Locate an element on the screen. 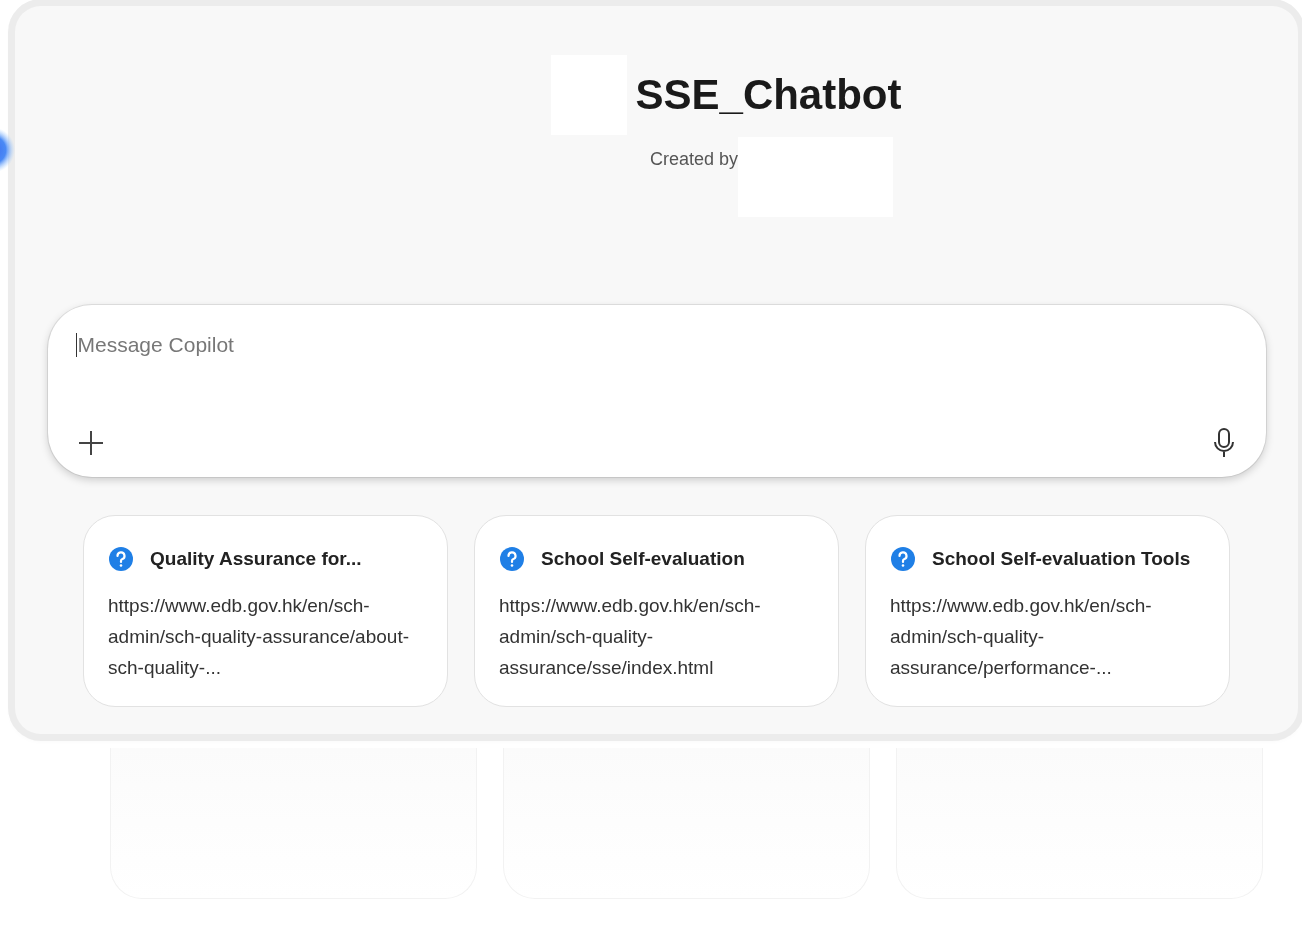 The width and height of the screenshot is (1302, 930). card-title: School Self-evaluation is located at coordinates (643, 559).